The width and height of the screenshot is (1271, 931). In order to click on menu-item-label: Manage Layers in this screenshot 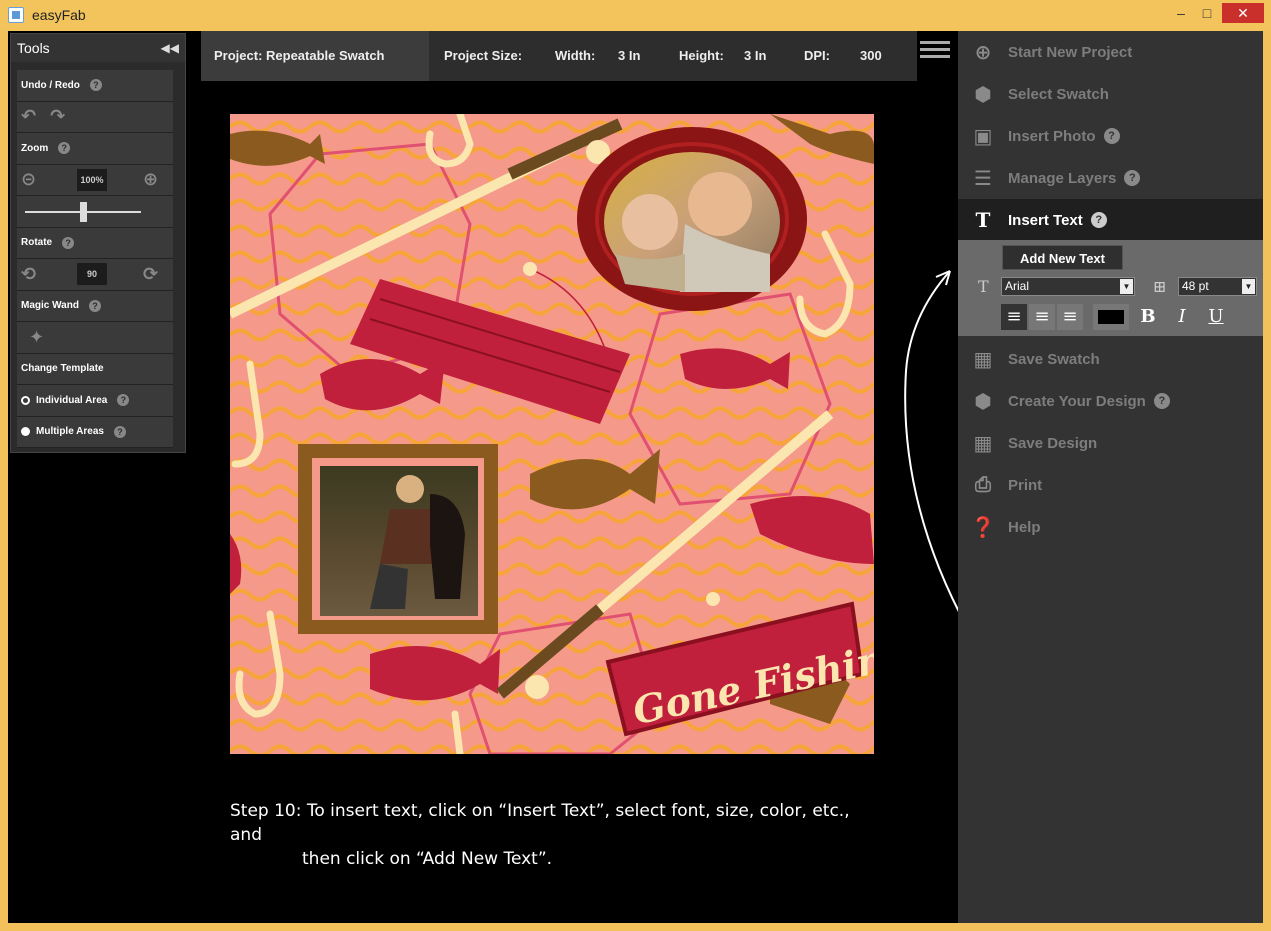, I will do `click(1062, 178)`.